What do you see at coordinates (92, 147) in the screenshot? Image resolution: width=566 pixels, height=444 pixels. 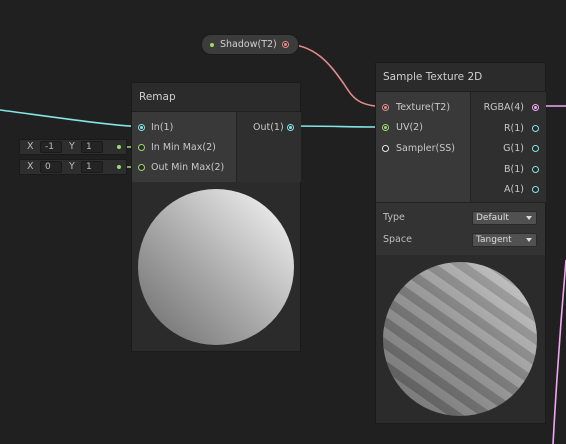 I see `in-max-y-field: 1` at bounding box center [92, 147].